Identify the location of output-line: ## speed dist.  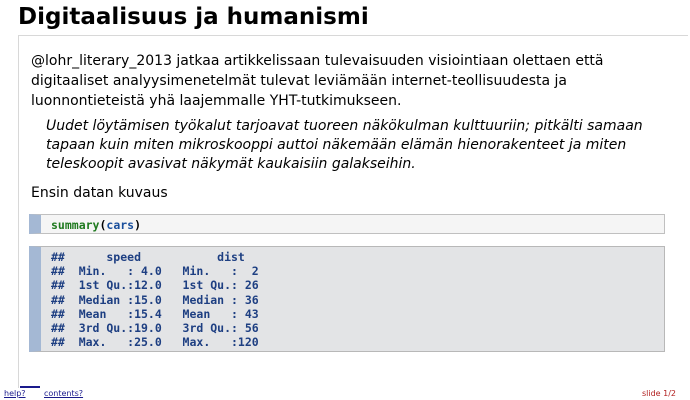
(172, 257).